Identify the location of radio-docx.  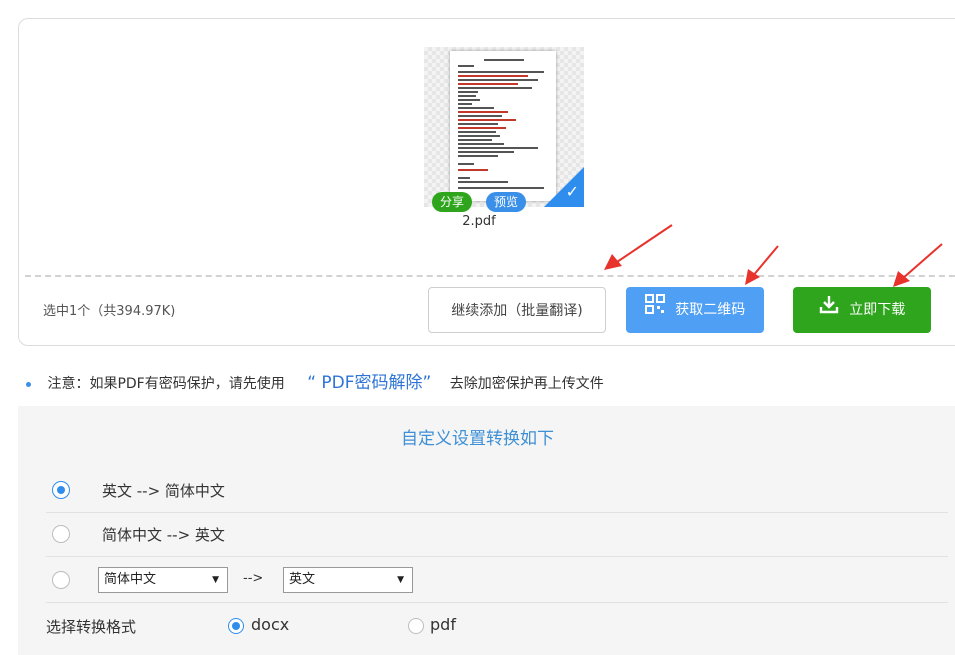
(236, 626).